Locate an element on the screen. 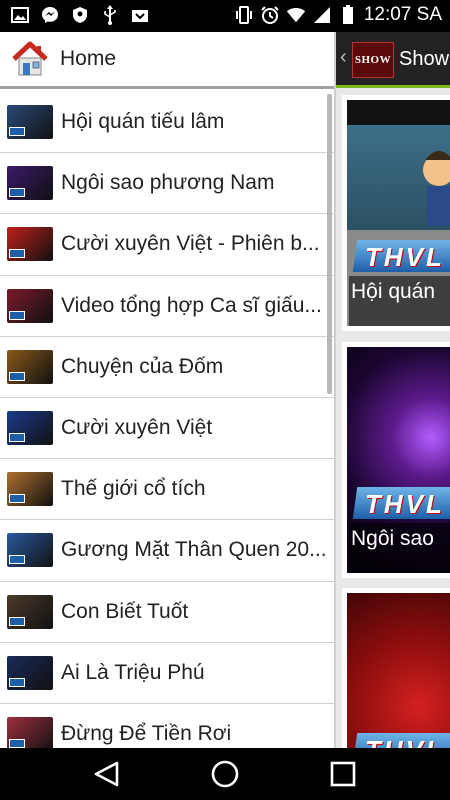 Image resolution: width=450 pixels, height=800 pixels. card-thumbnail: THVL is located at coordinates (398, 670).